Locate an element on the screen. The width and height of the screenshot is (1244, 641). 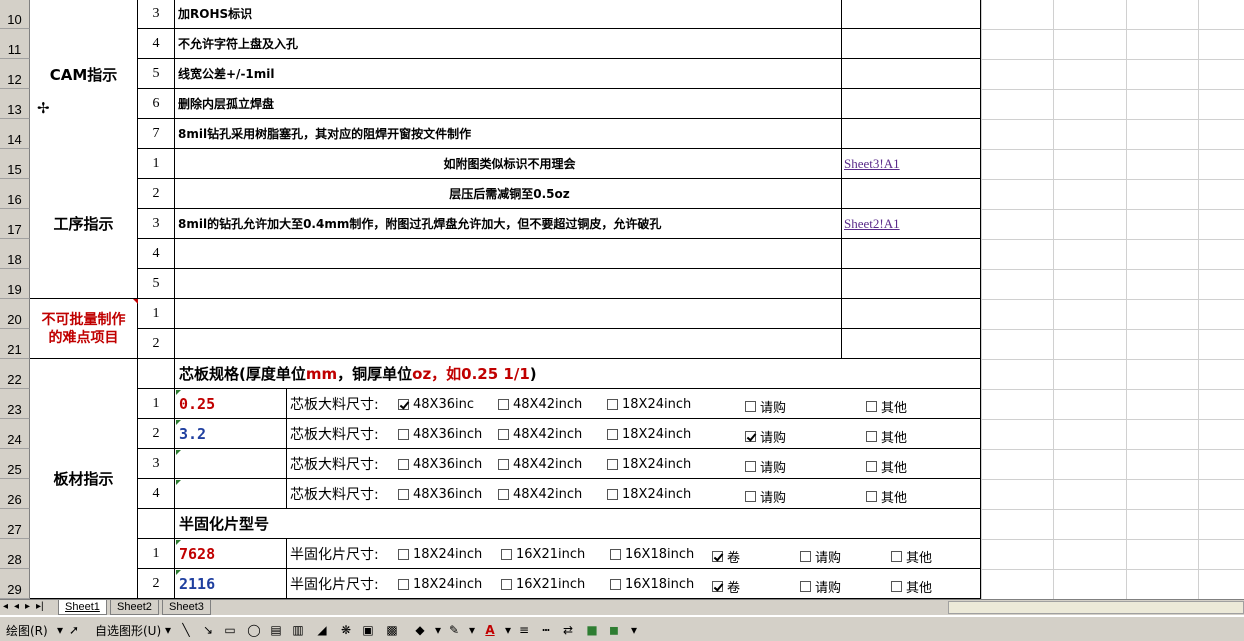
item-number: 6 is located at coordinates (156, 104).